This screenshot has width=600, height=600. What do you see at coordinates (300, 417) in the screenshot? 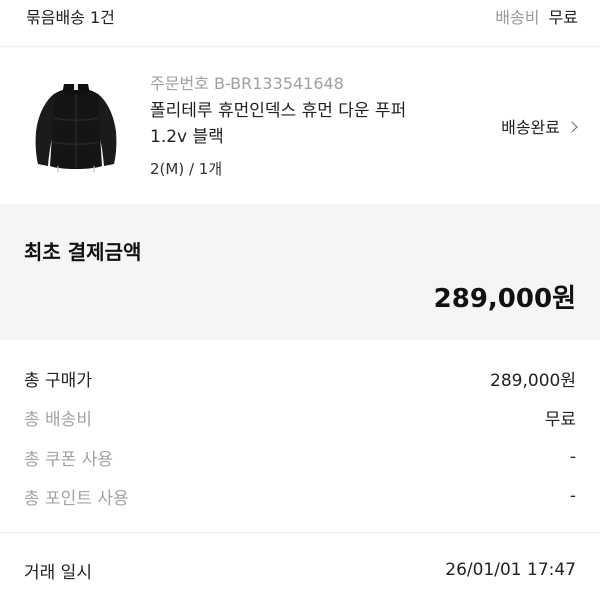
I see `total-shipping-row: 총 배송비 무료` at bounding box center [300, 417].